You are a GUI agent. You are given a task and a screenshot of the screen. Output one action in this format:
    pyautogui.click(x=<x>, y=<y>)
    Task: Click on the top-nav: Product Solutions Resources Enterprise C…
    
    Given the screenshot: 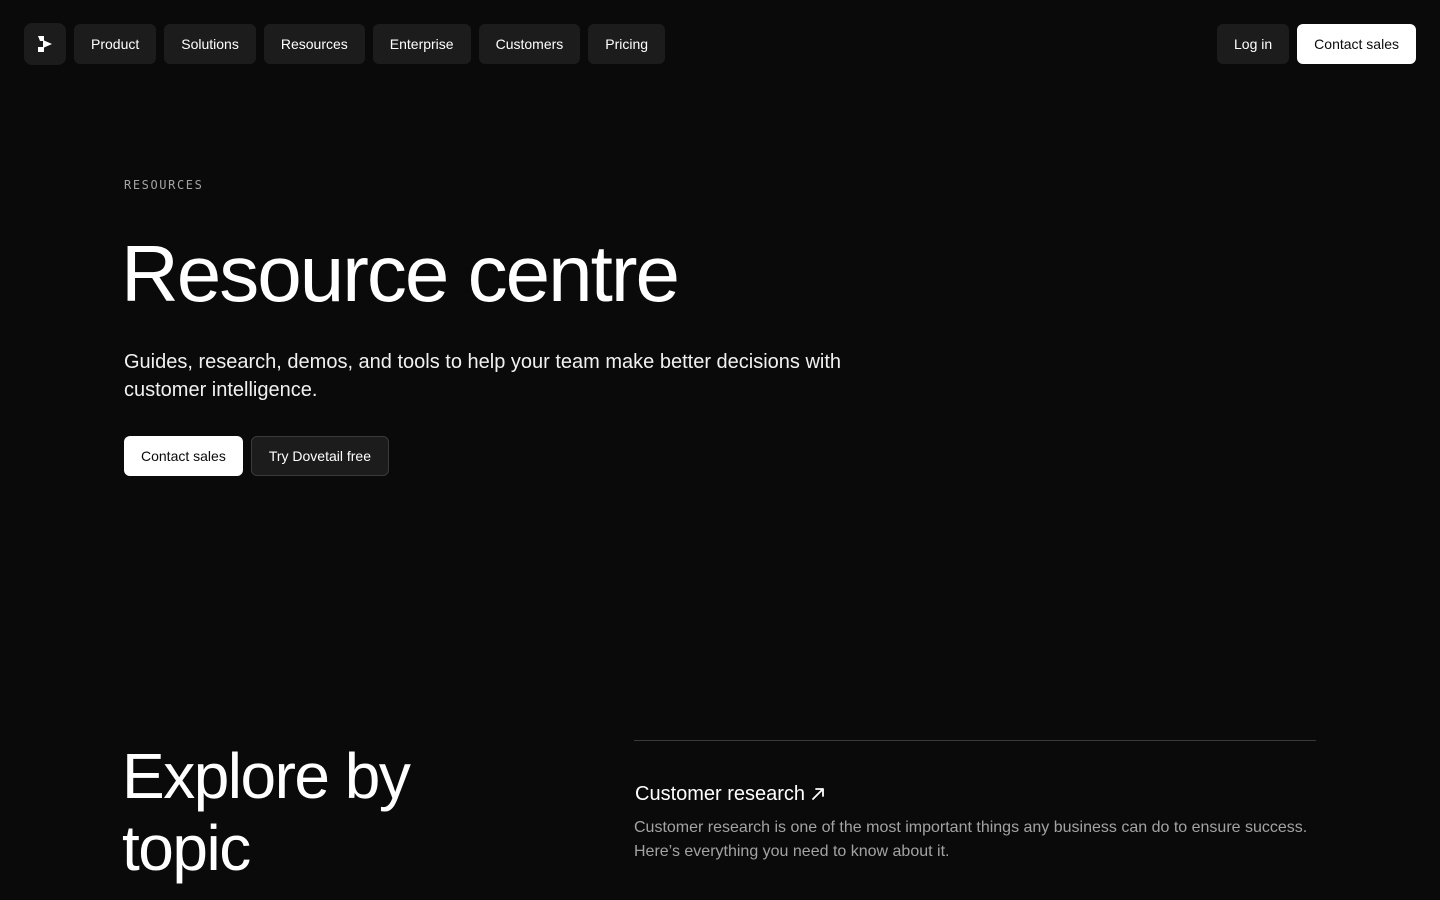 What is the action you would take?
    pyautogui.click(x=720, y=44)
    